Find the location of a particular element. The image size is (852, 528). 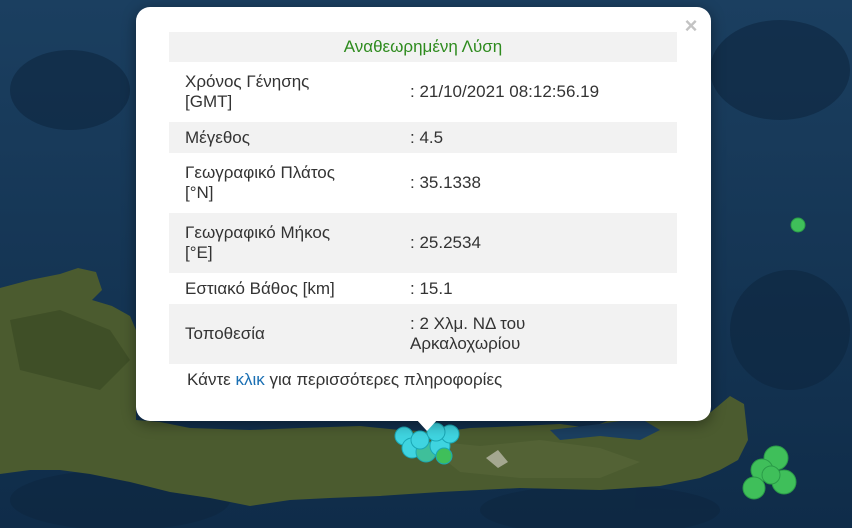

row-magnitude: Μέγεθος : 4.5 is located at coordinates (423, 137).